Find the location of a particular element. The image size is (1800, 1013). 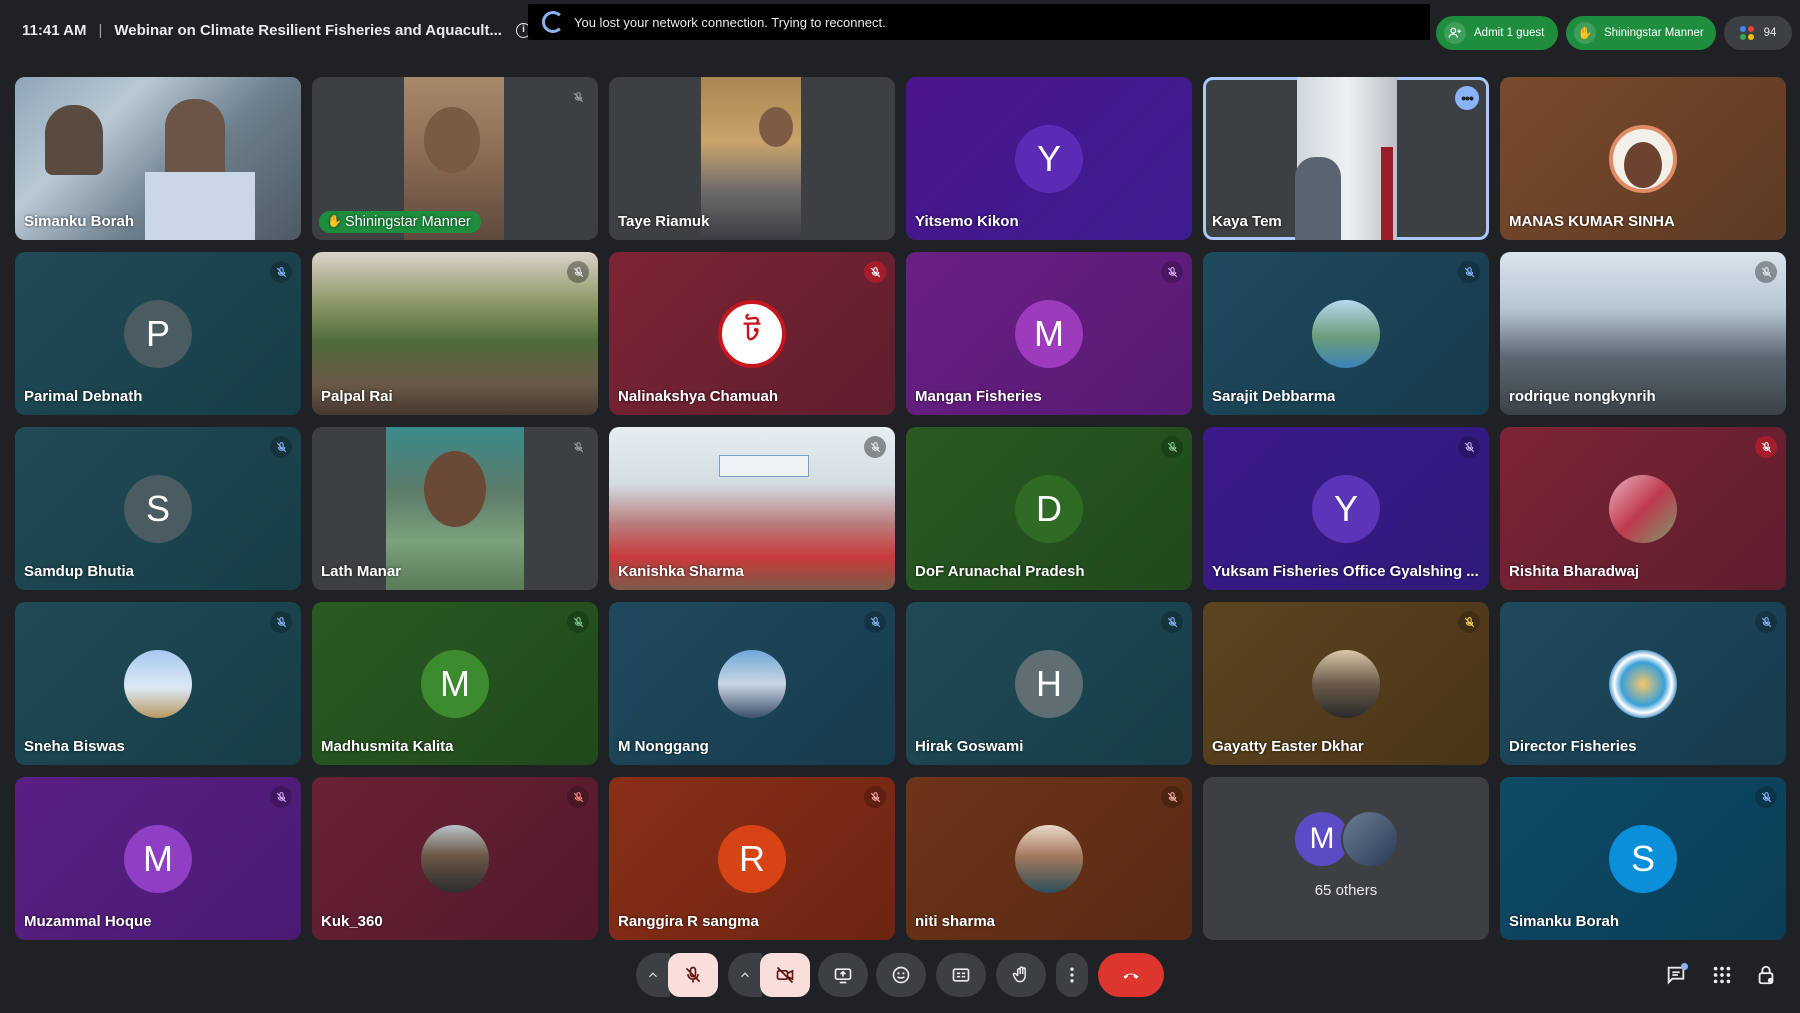

participant-tile: S Simanku Borah is located at coordinates (1643, 858).